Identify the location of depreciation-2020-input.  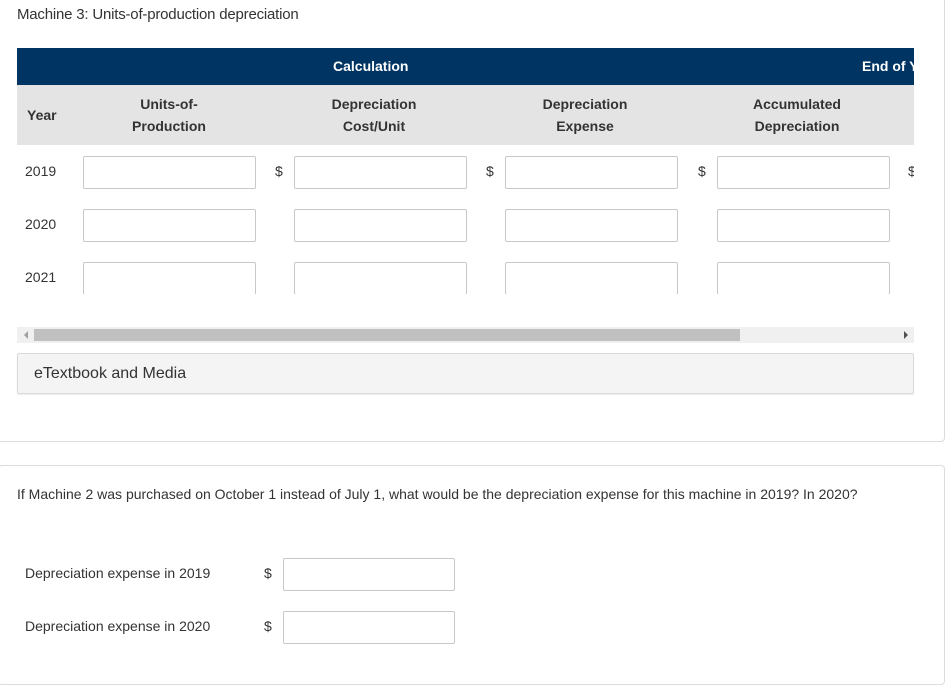
(369, 627).